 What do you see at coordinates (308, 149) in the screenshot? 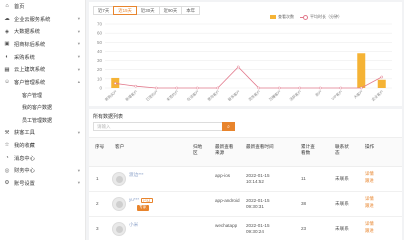
I see `column-header: 累计查看数` at bounding box center [308, 149].